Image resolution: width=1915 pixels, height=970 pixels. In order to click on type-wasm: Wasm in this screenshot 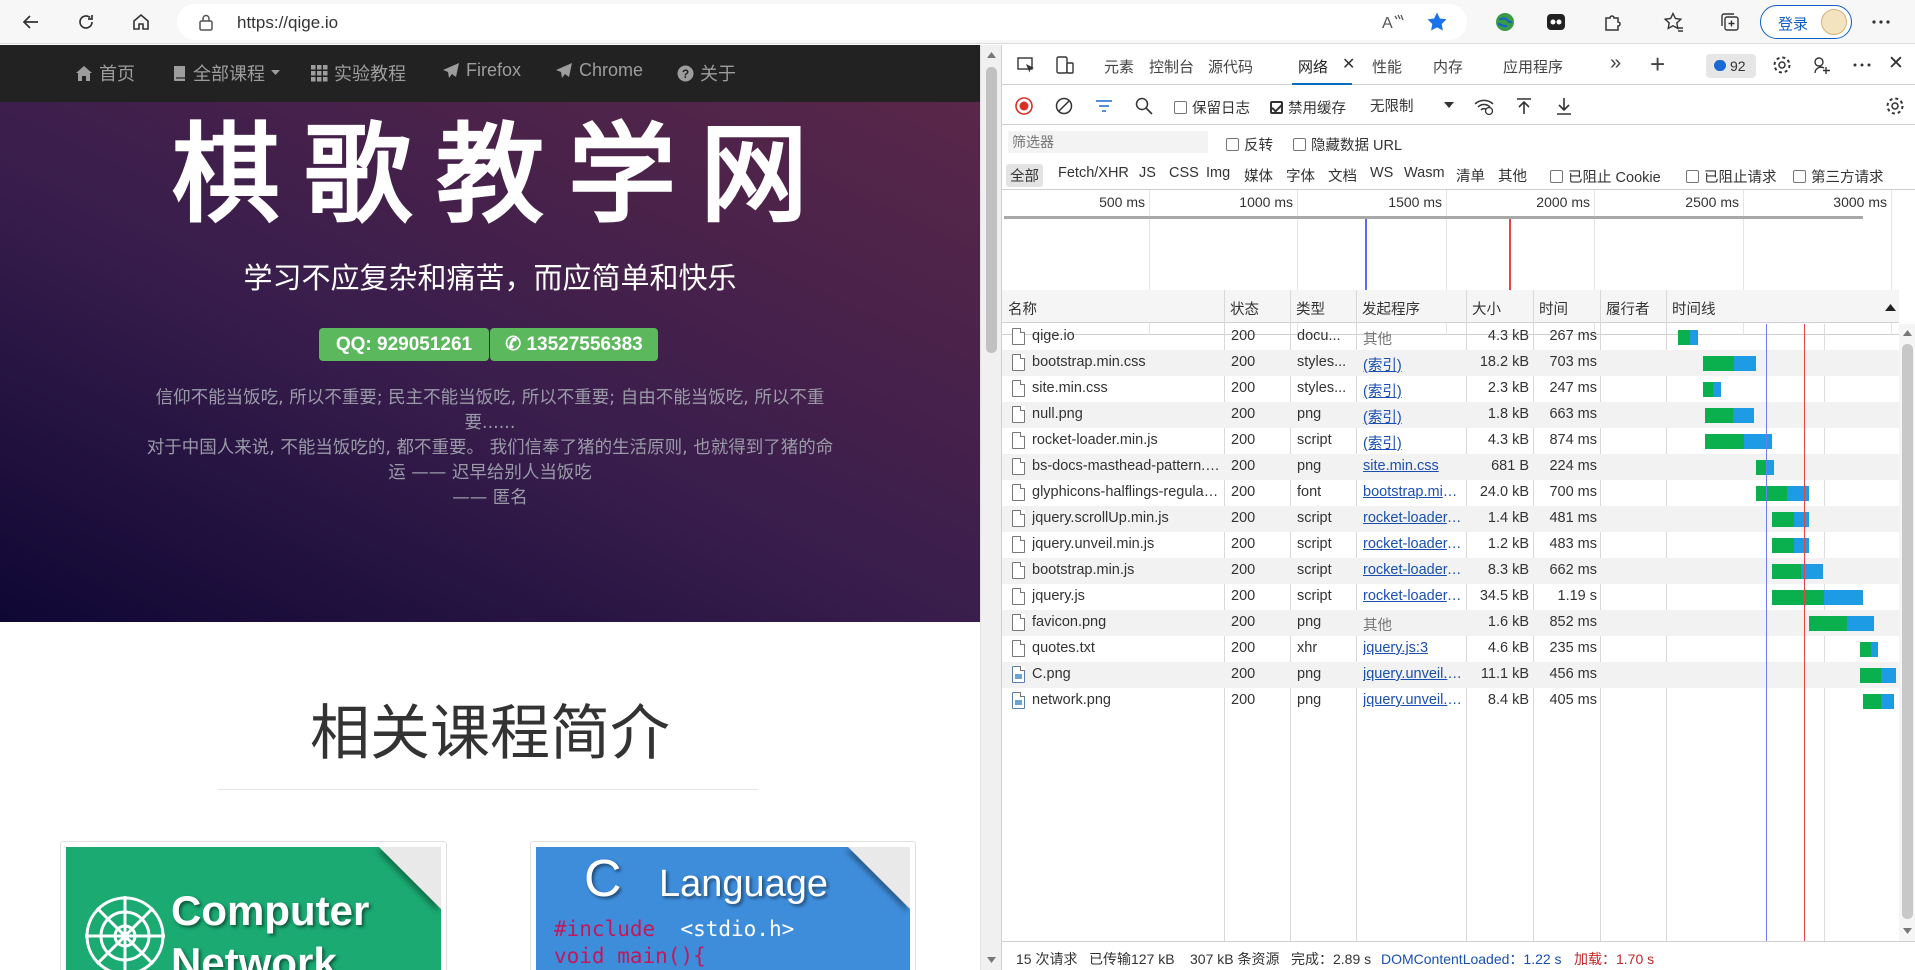, I will do `click(1424, 173)`.